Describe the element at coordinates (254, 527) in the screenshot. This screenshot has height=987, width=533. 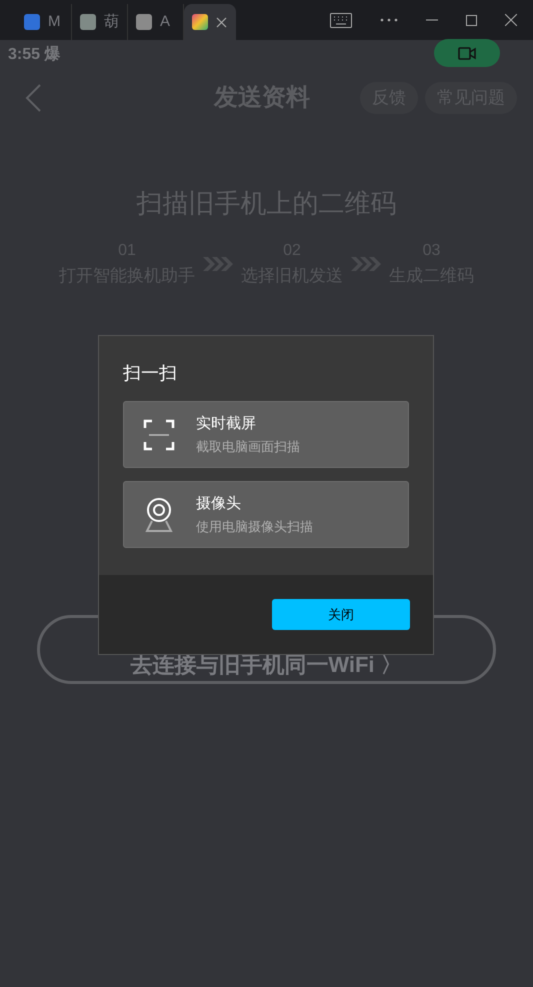
I see `option-subtitle: 使用电脑摄像头扫描` at that location.